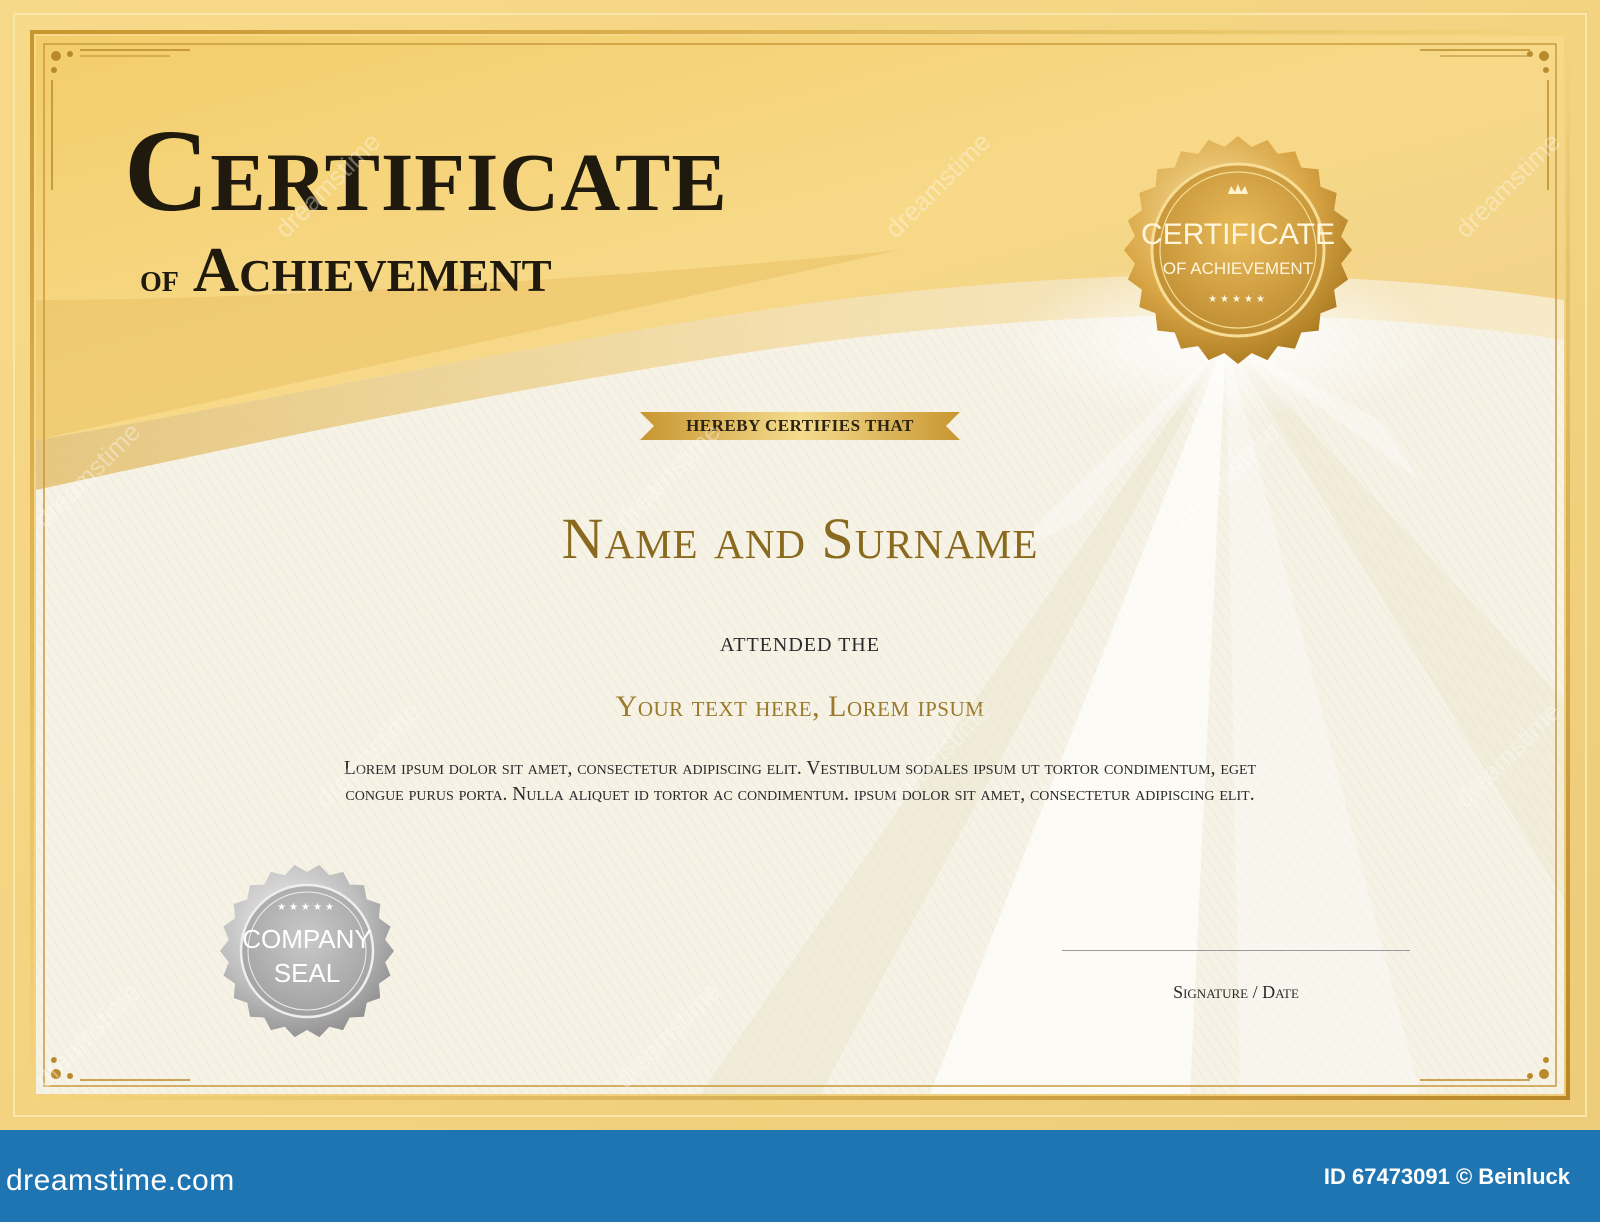 This screenshot has width=1600, height=1222. What do you see at coordinates (1236, 992) in the screenshot?
I see `signature-label: Signature / Date` at bounding box center [1236, 992].